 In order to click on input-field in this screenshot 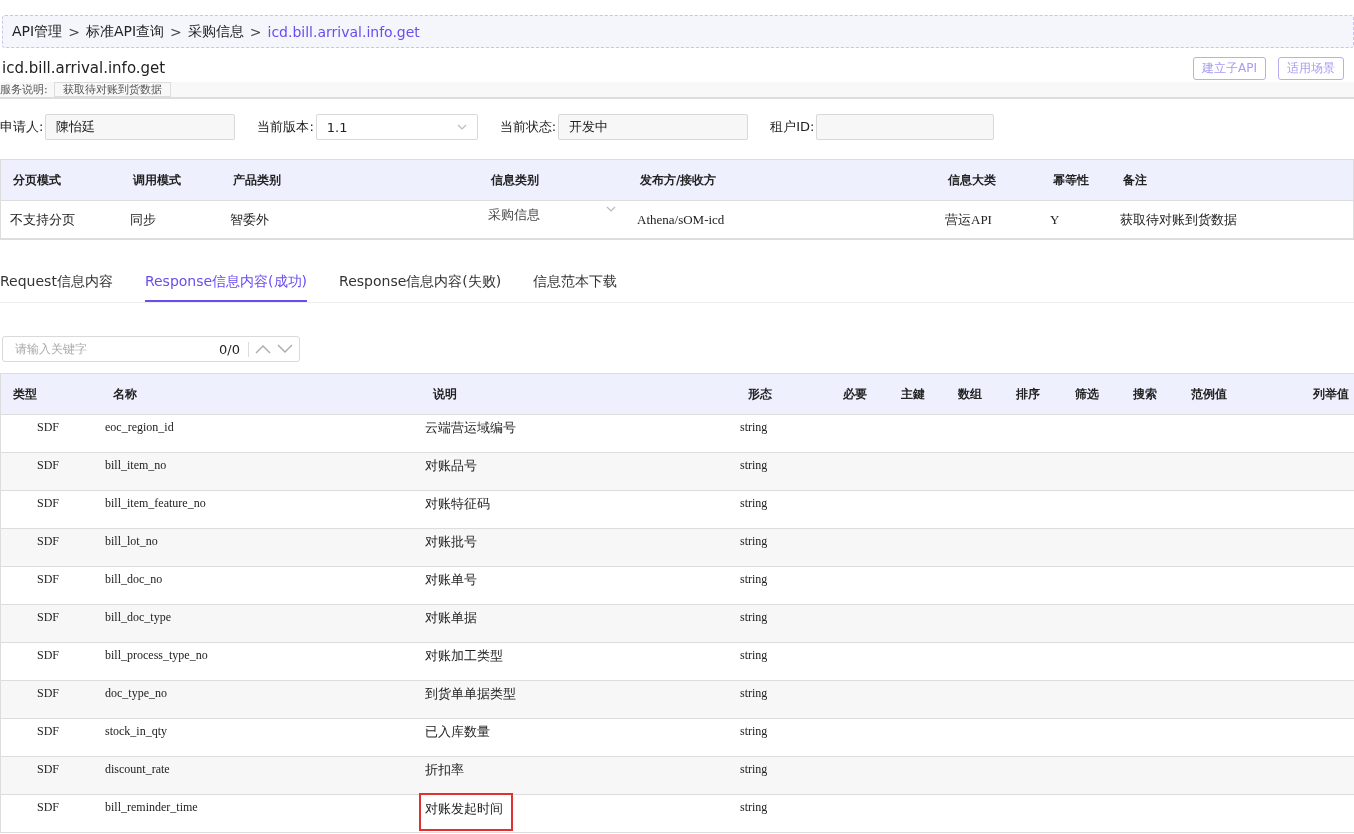, I will do `click(905, 127)`.